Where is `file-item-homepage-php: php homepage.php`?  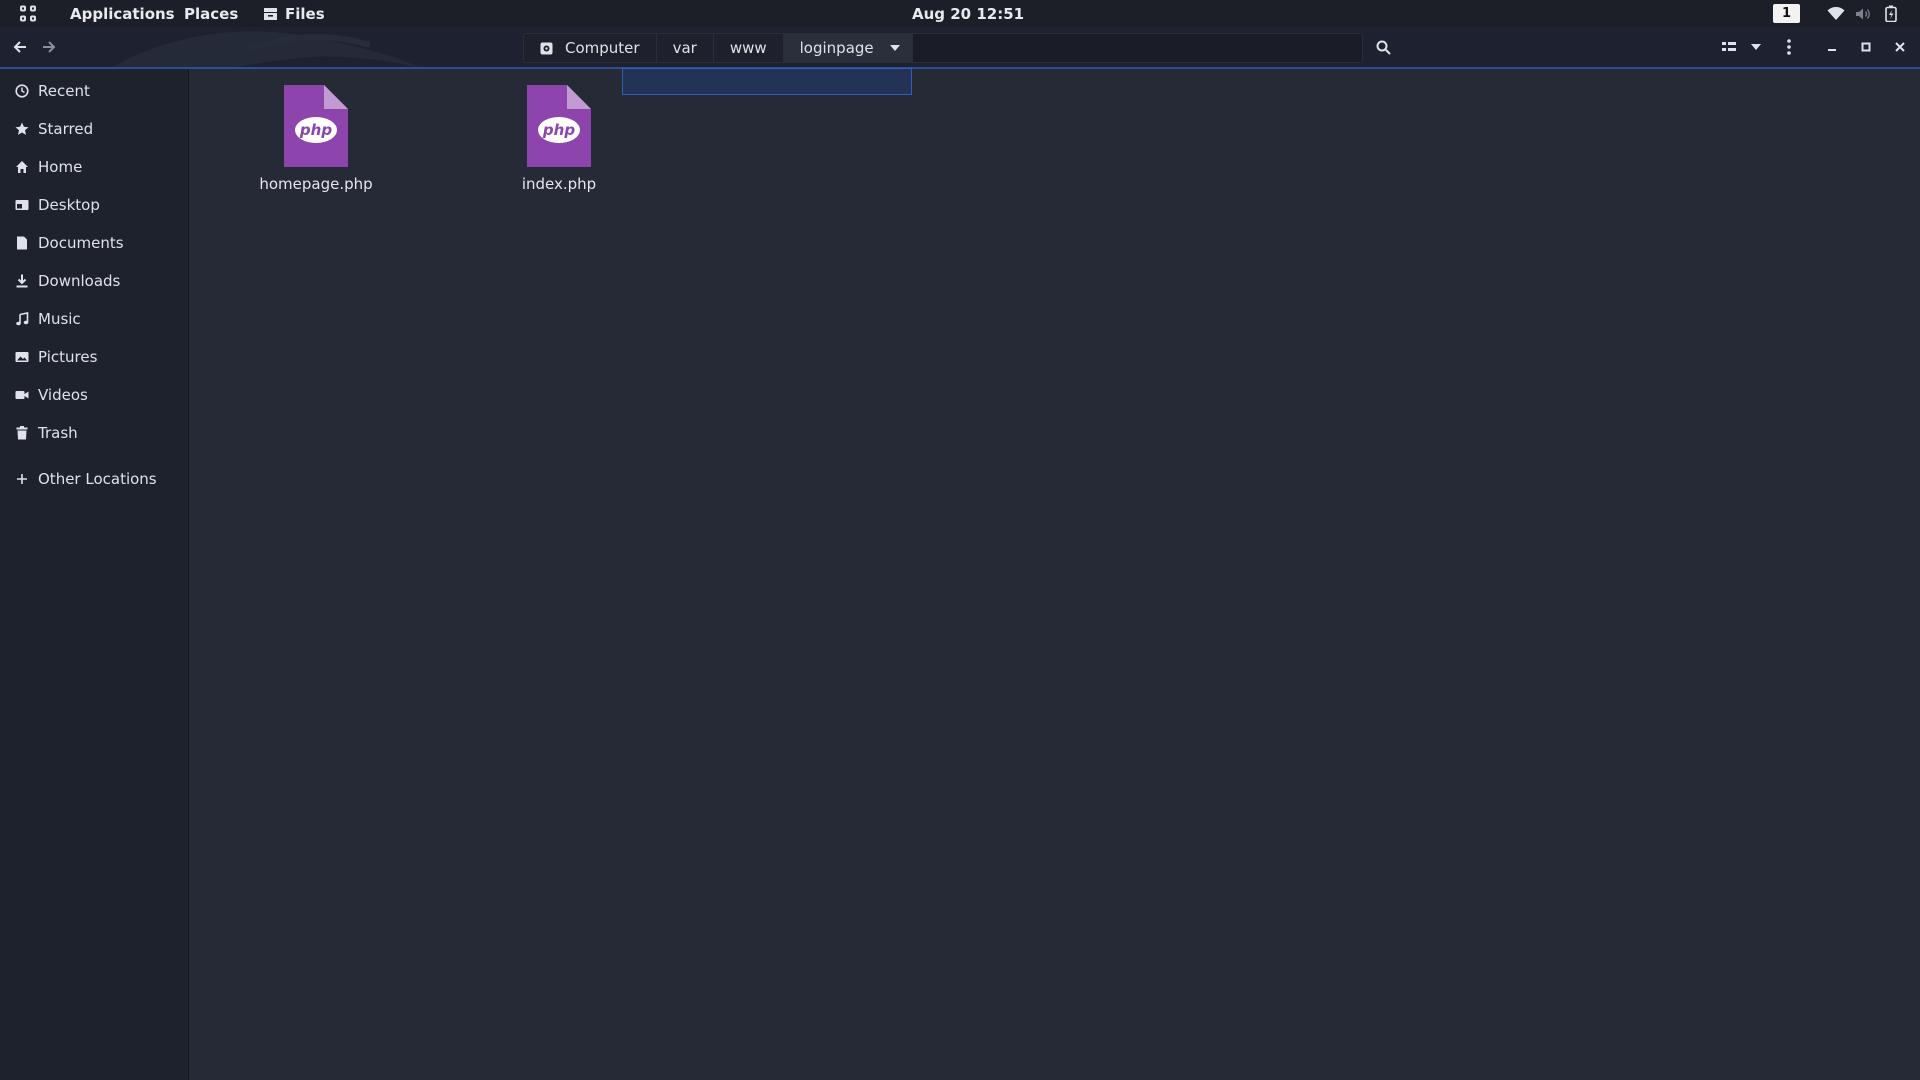
file-item-homepage-php: php homepage.php is located at coordinates (316, 139).